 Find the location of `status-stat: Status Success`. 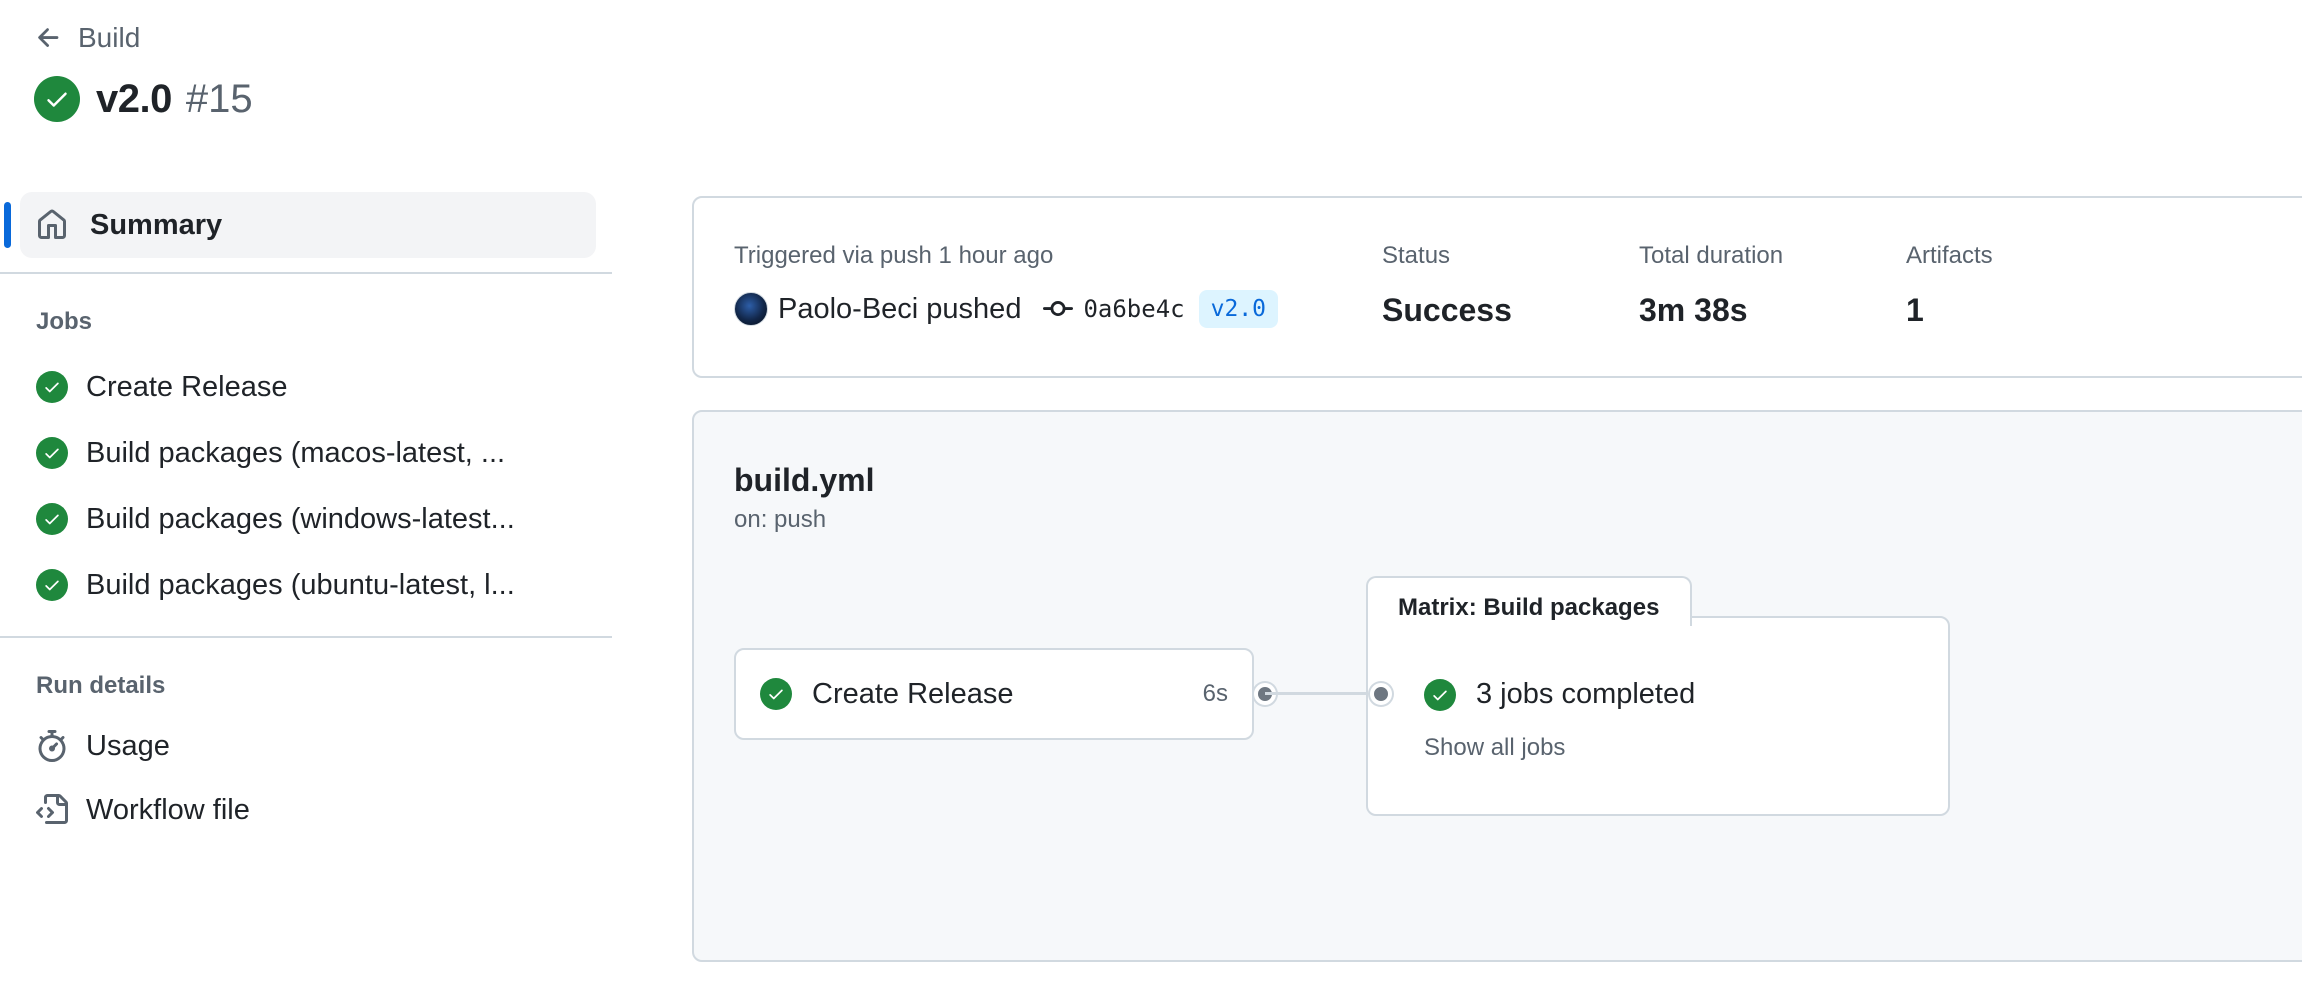

status-stat: Status Success is located at coordinates (1447, 285).